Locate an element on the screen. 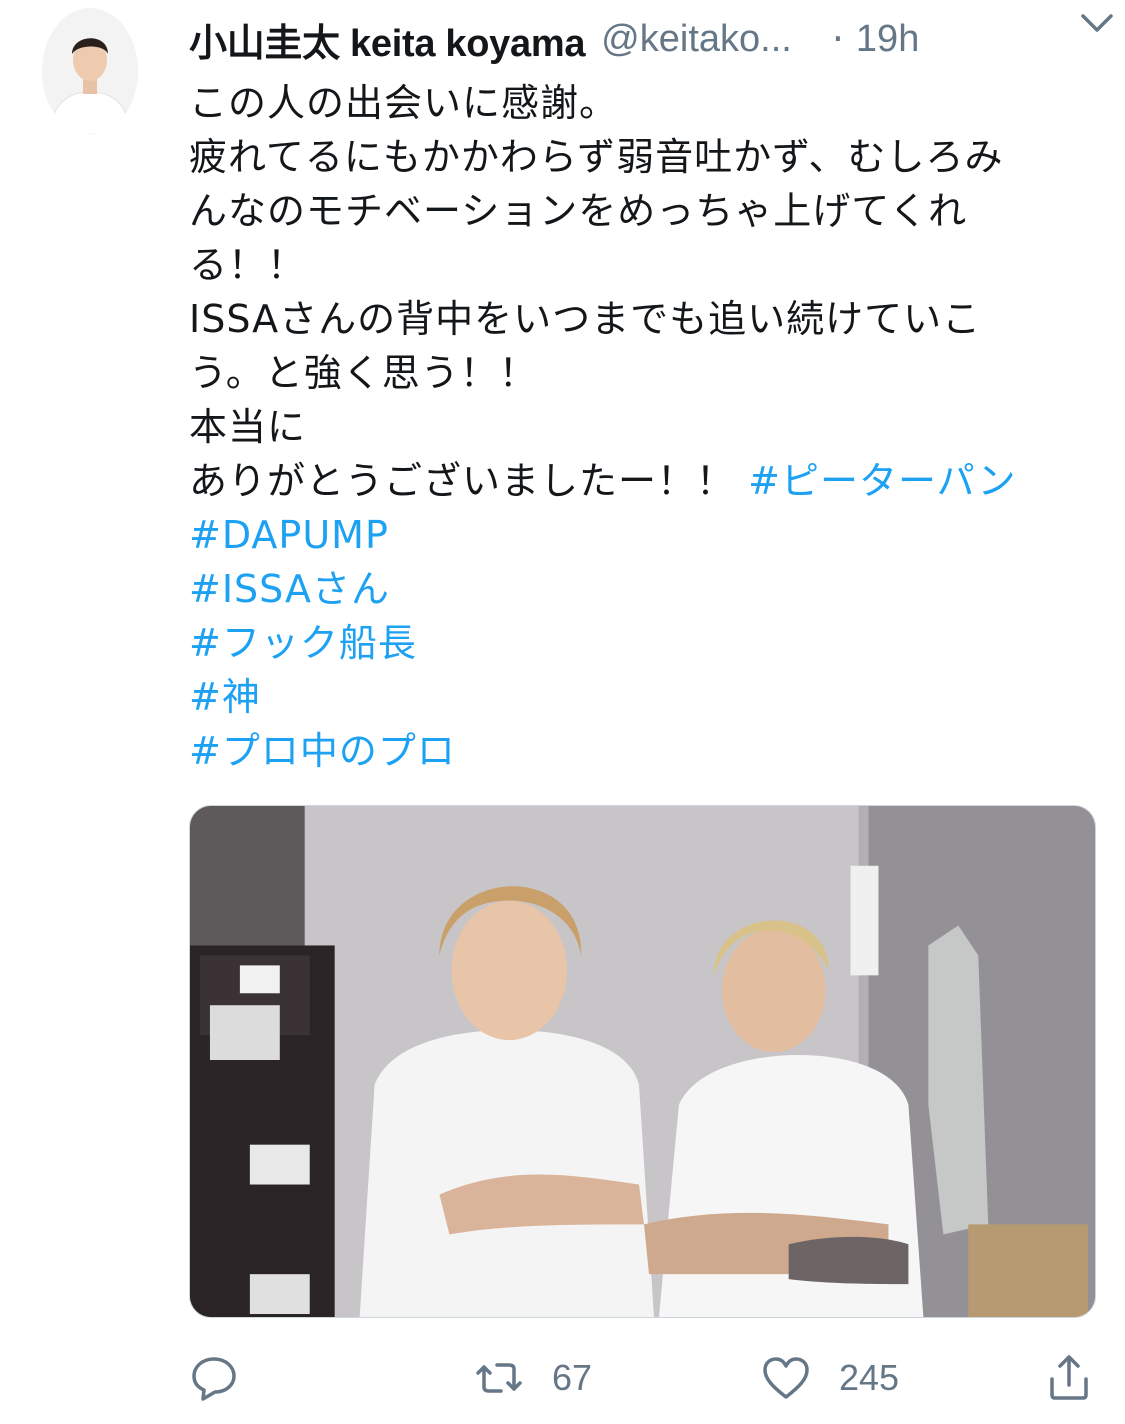 This screenshot has height=1424, width=1125. avatar is located at coordinates (90, 71).